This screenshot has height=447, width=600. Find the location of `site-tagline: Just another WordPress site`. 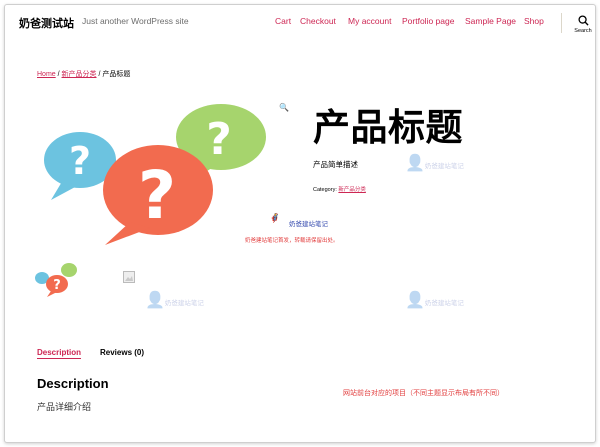

site-tagline: Just another WordPress site is located at coordinates (135, 21).